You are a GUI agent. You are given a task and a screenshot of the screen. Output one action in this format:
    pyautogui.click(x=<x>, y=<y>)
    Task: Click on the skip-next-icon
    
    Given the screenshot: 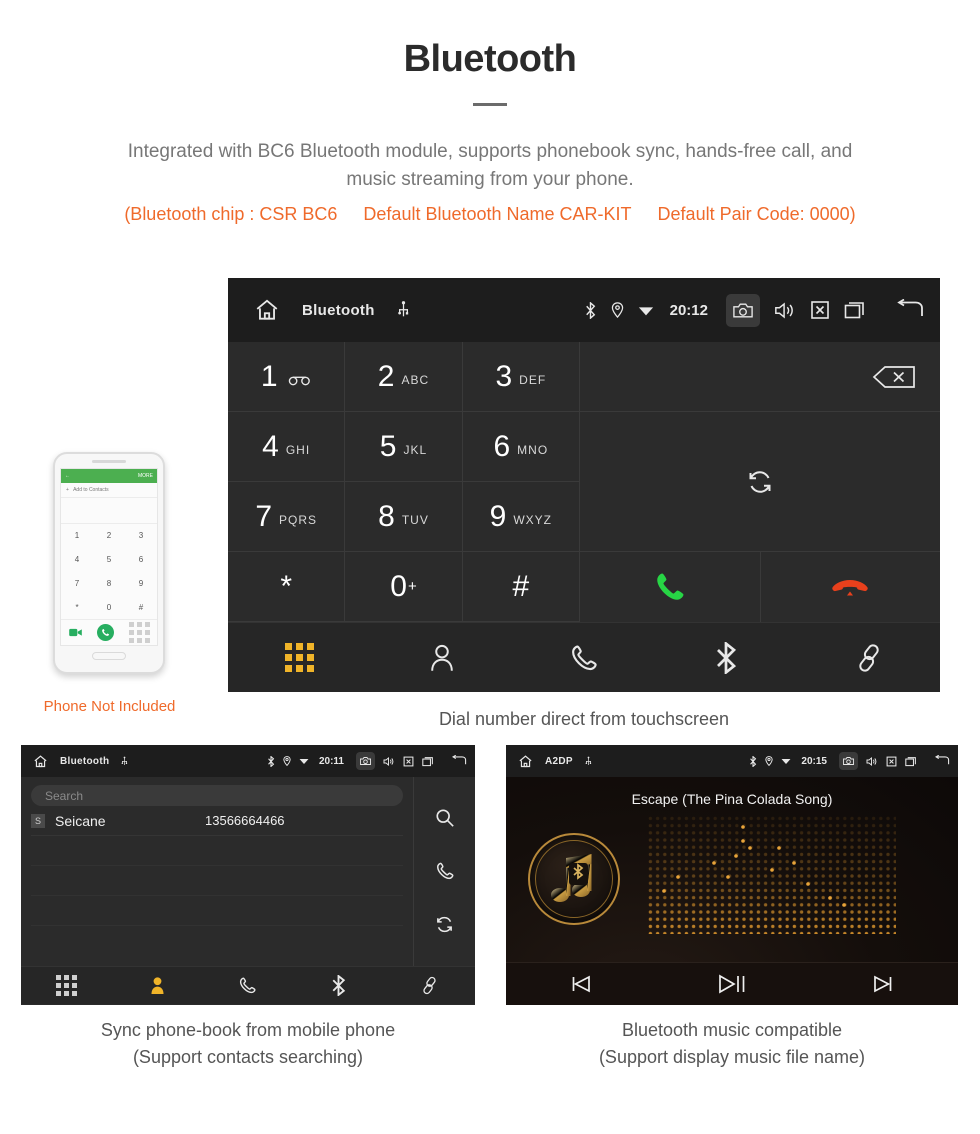 What is the action you would take?
    pyautogui.click(x=883, y=984)
    